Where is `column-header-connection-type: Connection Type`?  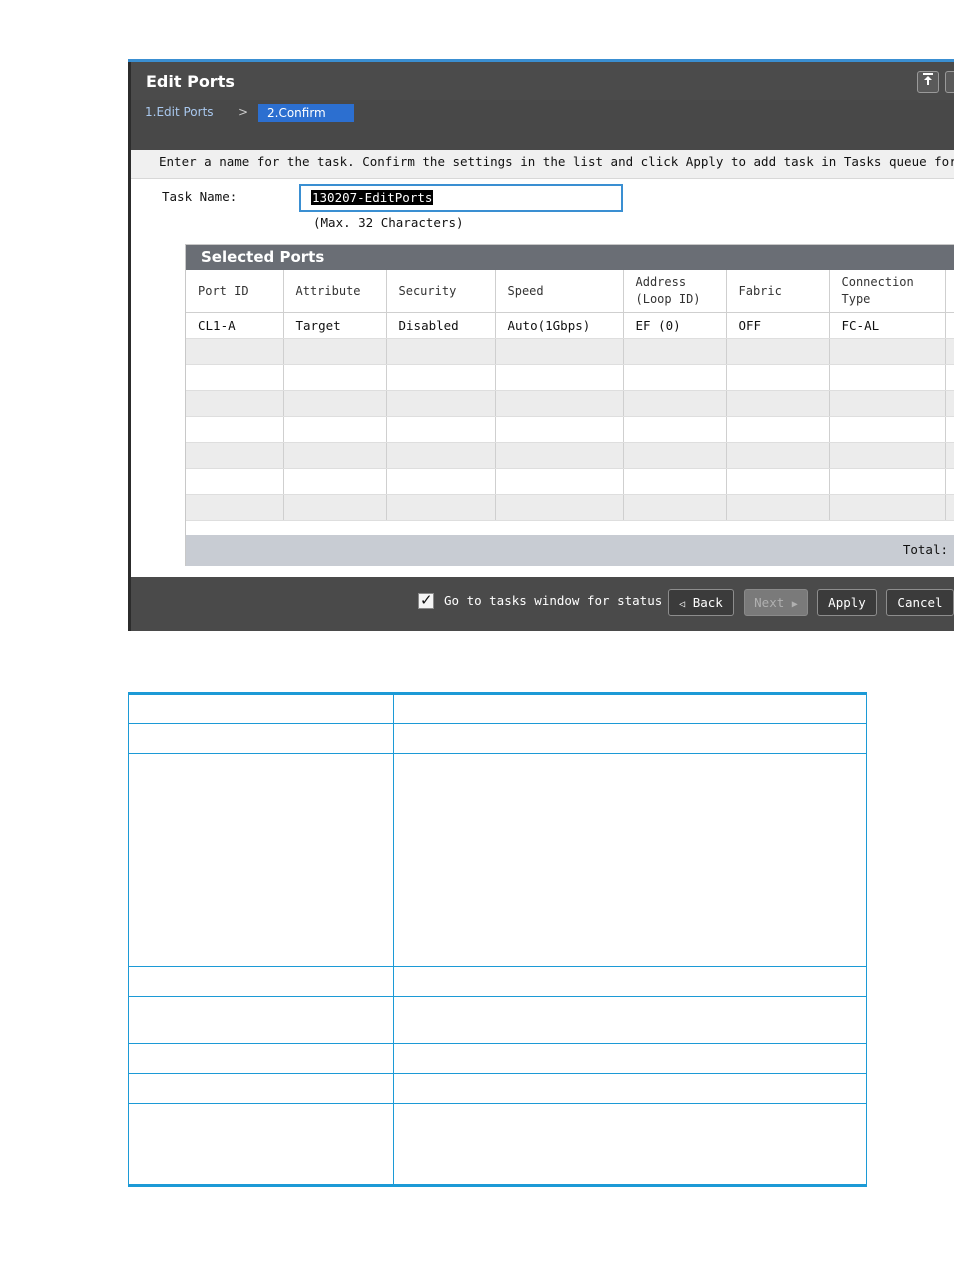 column-header-connection-type: Connection Type is located at coordinates (887, 291).